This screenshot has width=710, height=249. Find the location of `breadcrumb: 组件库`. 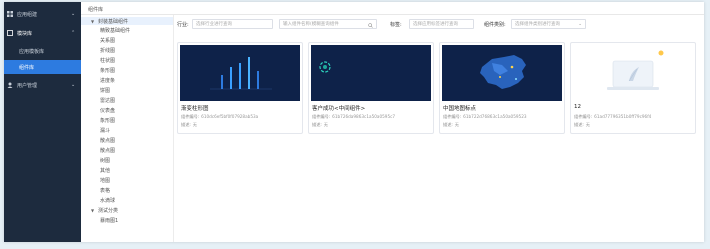

breadcrumb: 组件库 is located at coordinates (96, 10).